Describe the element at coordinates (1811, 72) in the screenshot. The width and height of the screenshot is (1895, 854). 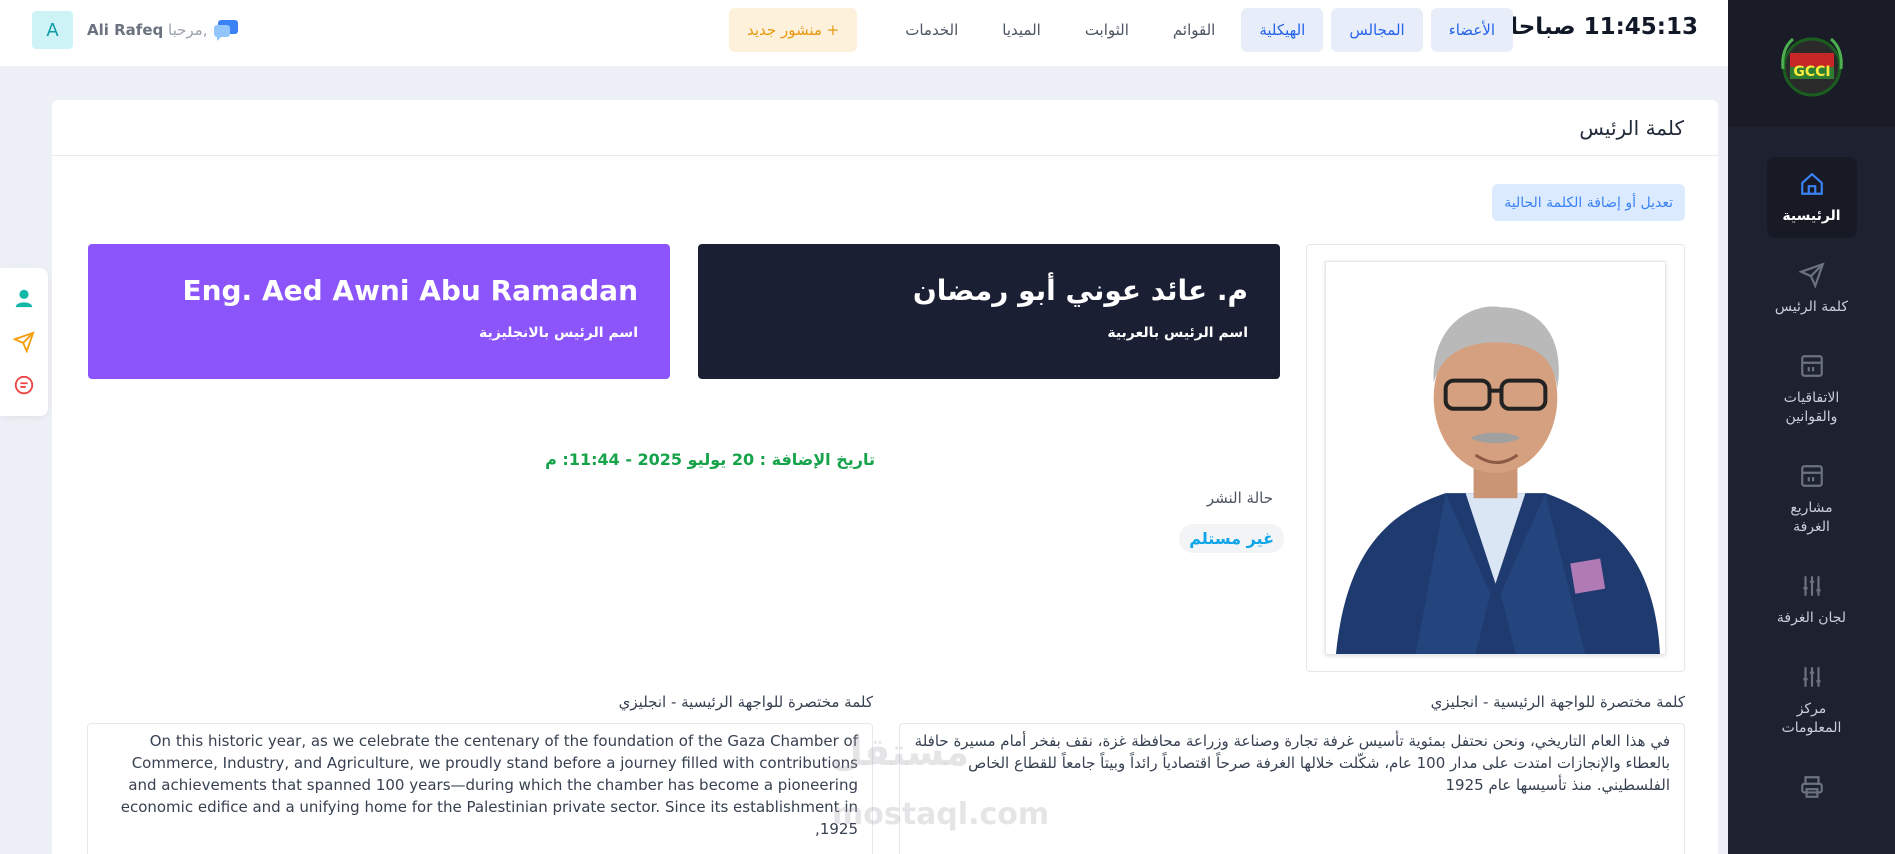
I see `svg-text: GCCI` at that location.